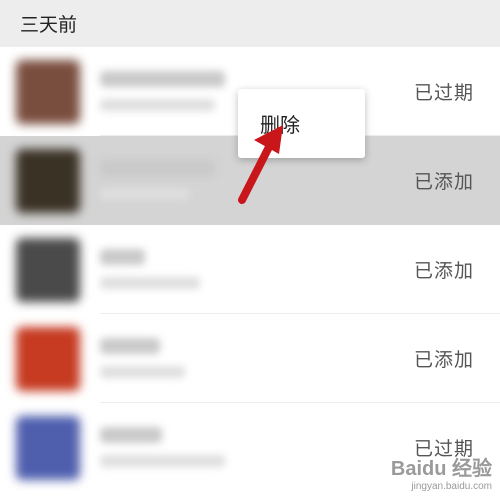 The height and width of the screenshot is (500, 500). I want to click on section-title: 三天前, so click(49, 25).